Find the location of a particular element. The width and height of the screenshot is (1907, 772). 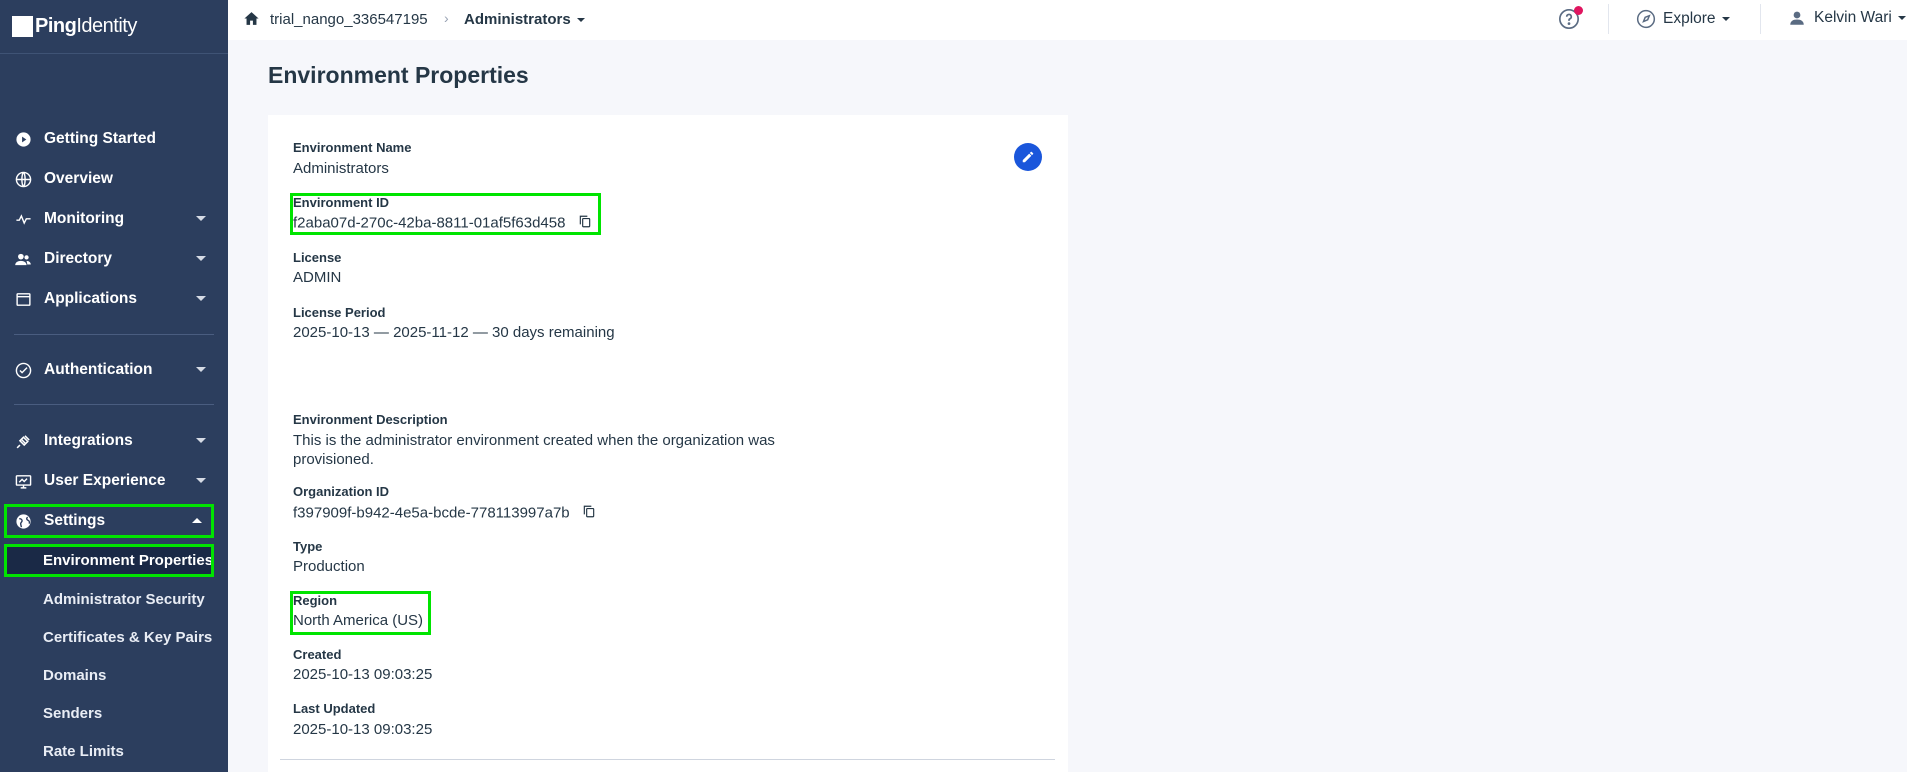

created-label: Created is located at coordinates (317, 654).